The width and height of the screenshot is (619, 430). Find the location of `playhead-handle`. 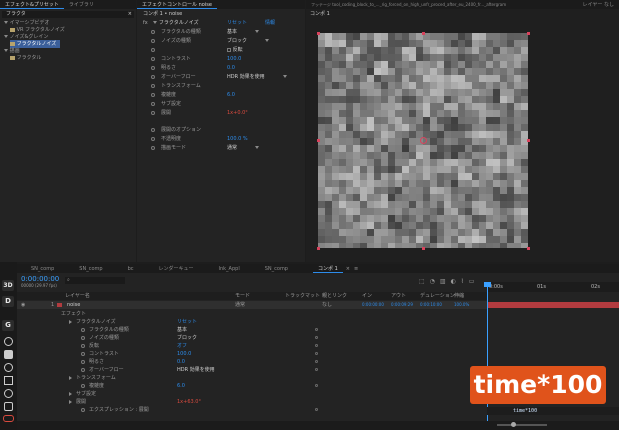

playhead-handle is located at coordinates (487, 284).